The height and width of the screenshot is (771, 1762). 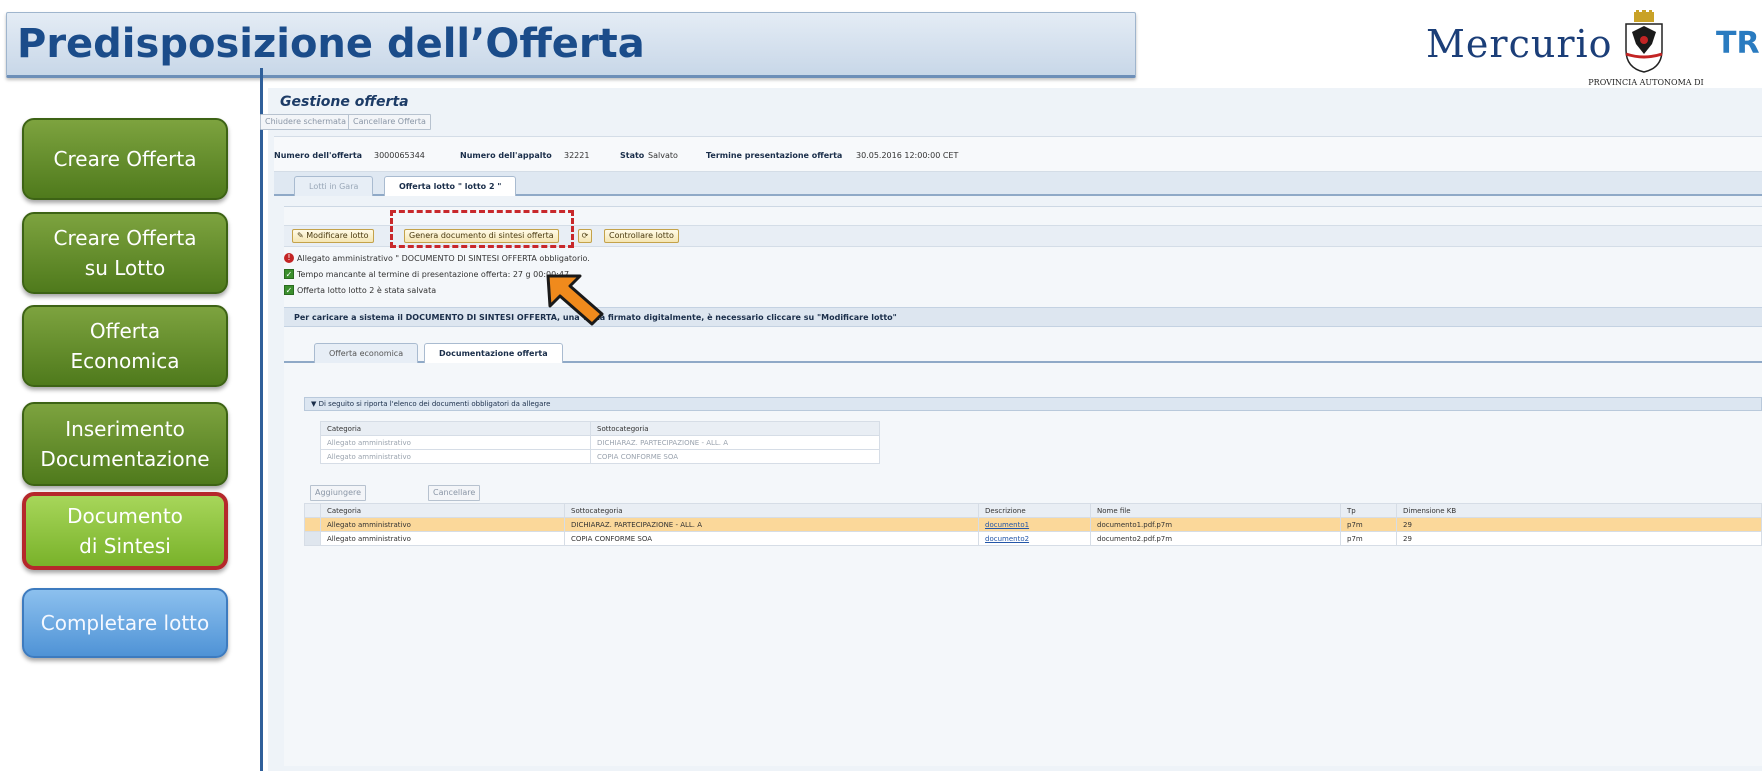 What do you see at coordinates (300, 235) in the screenshot?
I see `pencil-icon: ✎` at bounding box center [300, 235].